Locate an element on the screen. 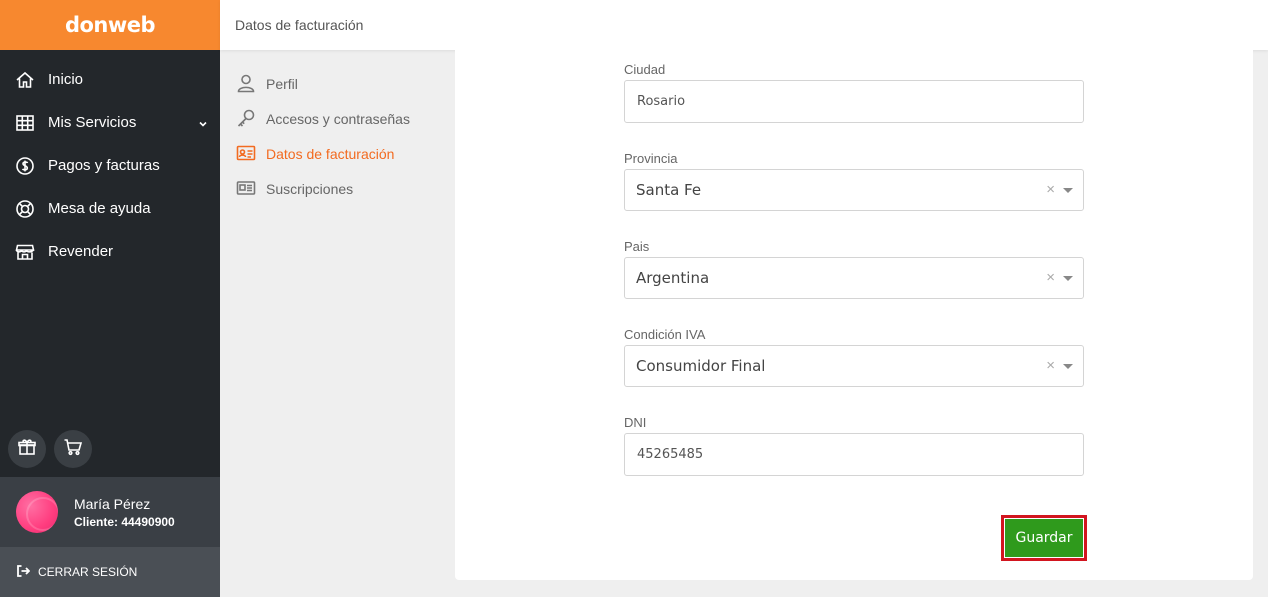 Image resolution: width=1268 pixels, height=597 pixels. user-name: María Pérez is located at coordinates (112, 503).